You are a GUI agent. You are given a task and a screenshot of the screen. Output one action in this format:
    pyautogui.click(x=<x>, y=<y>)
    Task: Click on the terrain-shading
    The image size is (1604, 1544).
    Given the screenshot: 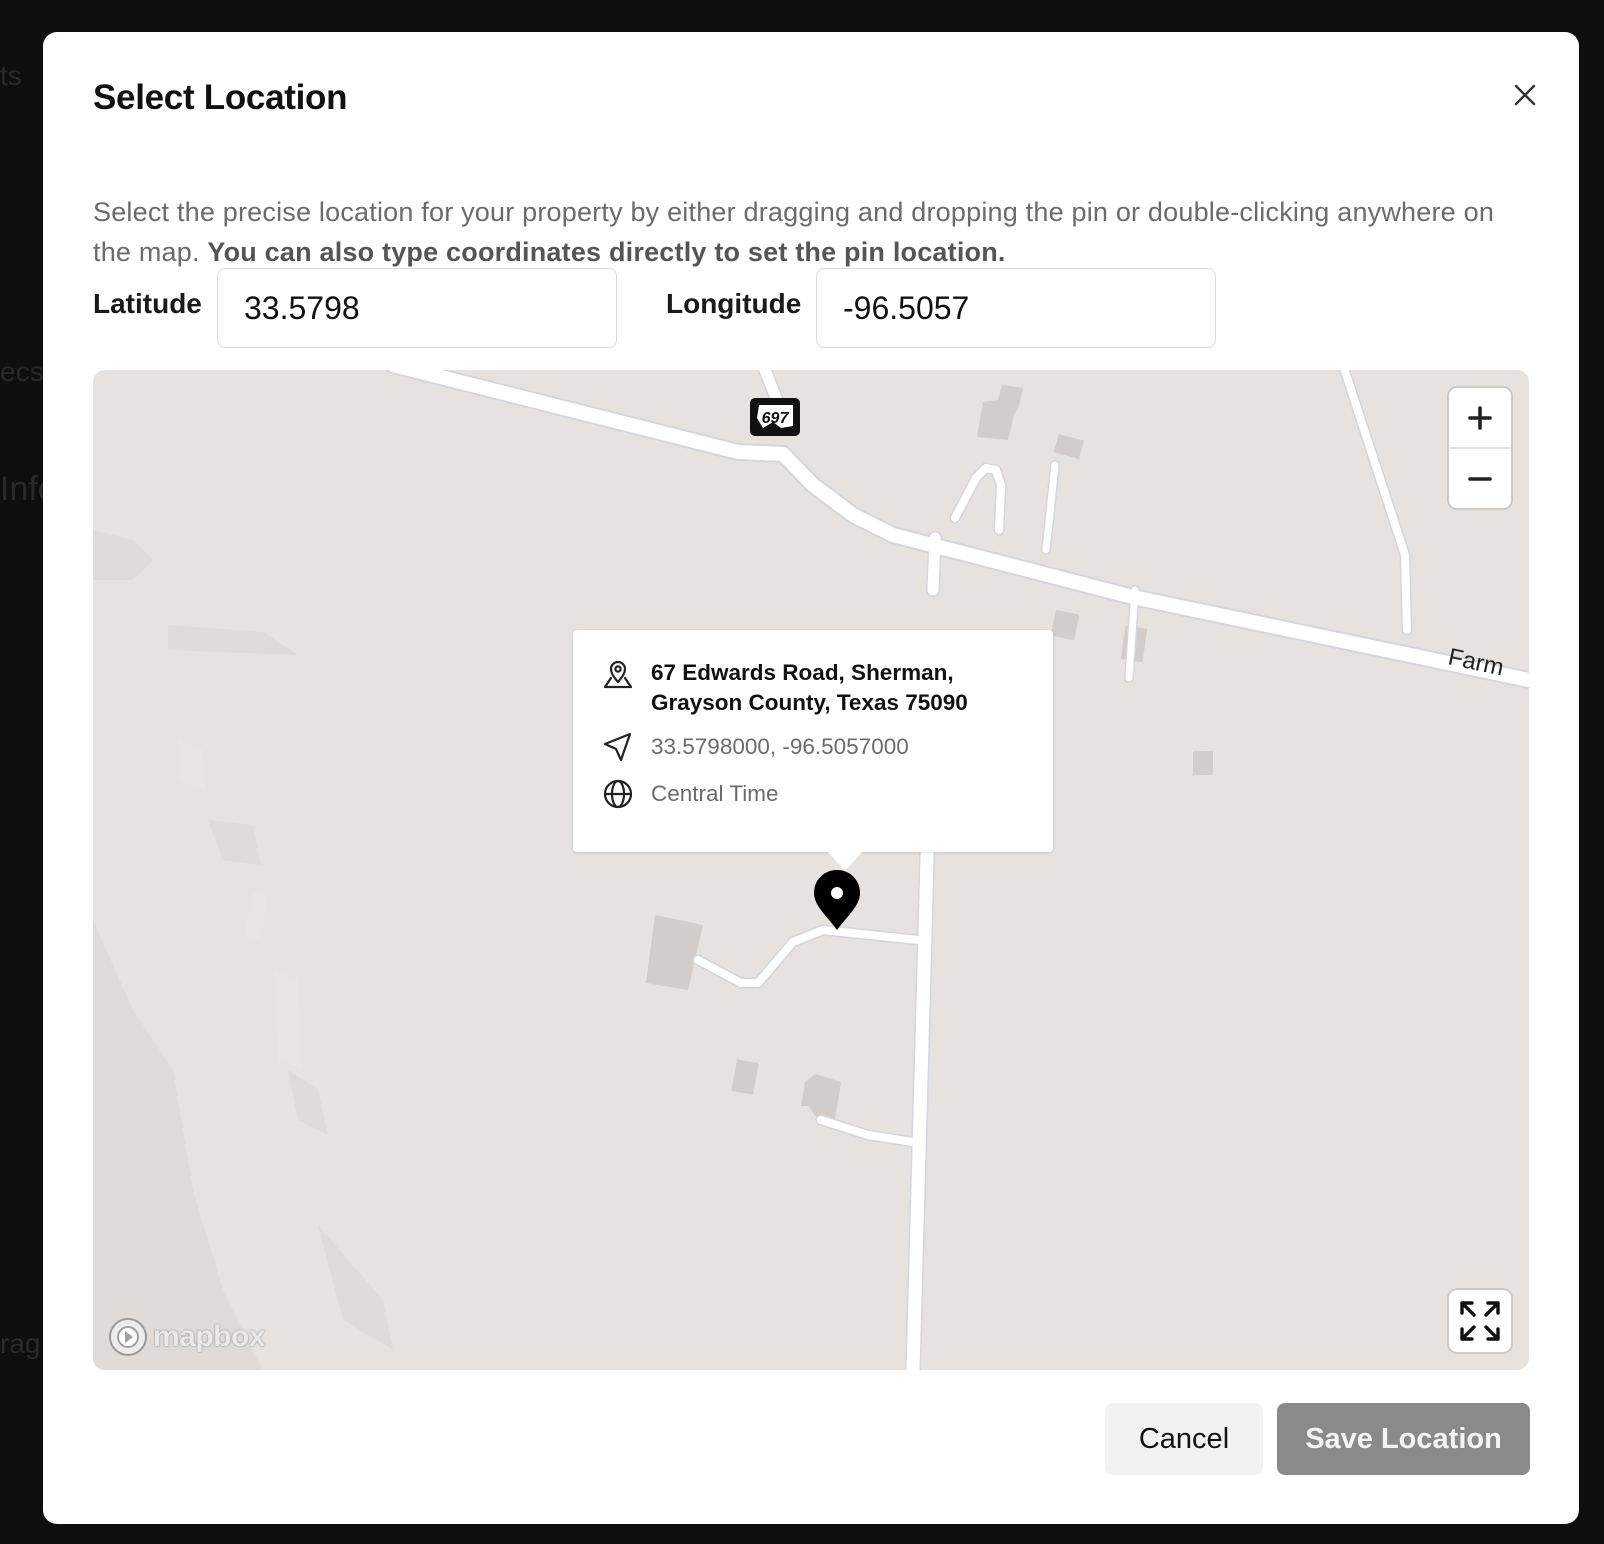 What is the action you would take?
    pyautogui.click(x=243, y=950)
    